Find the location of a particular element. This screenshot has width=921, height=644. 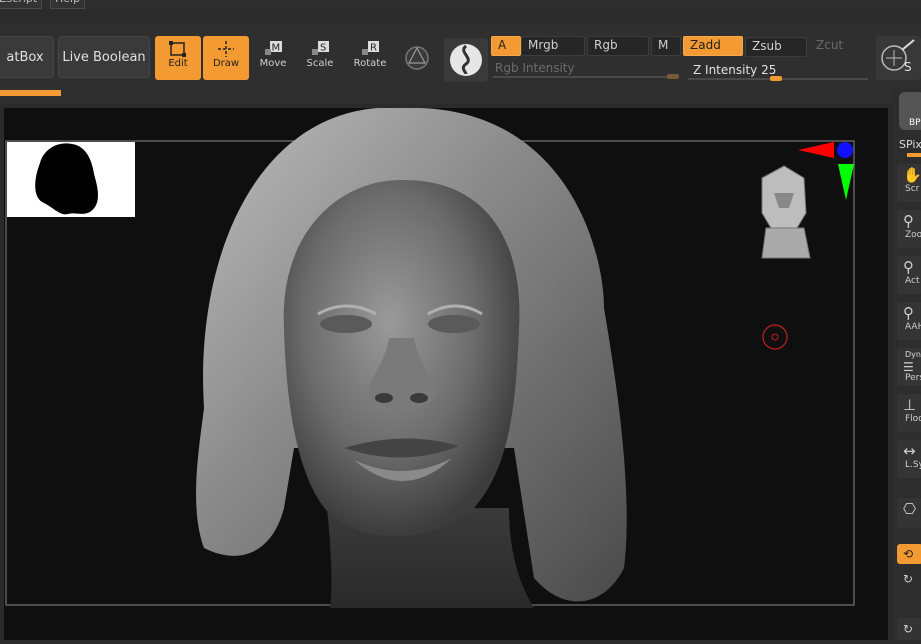

live-boolean-button: Live Boolean is located at coordinates (104, 57).